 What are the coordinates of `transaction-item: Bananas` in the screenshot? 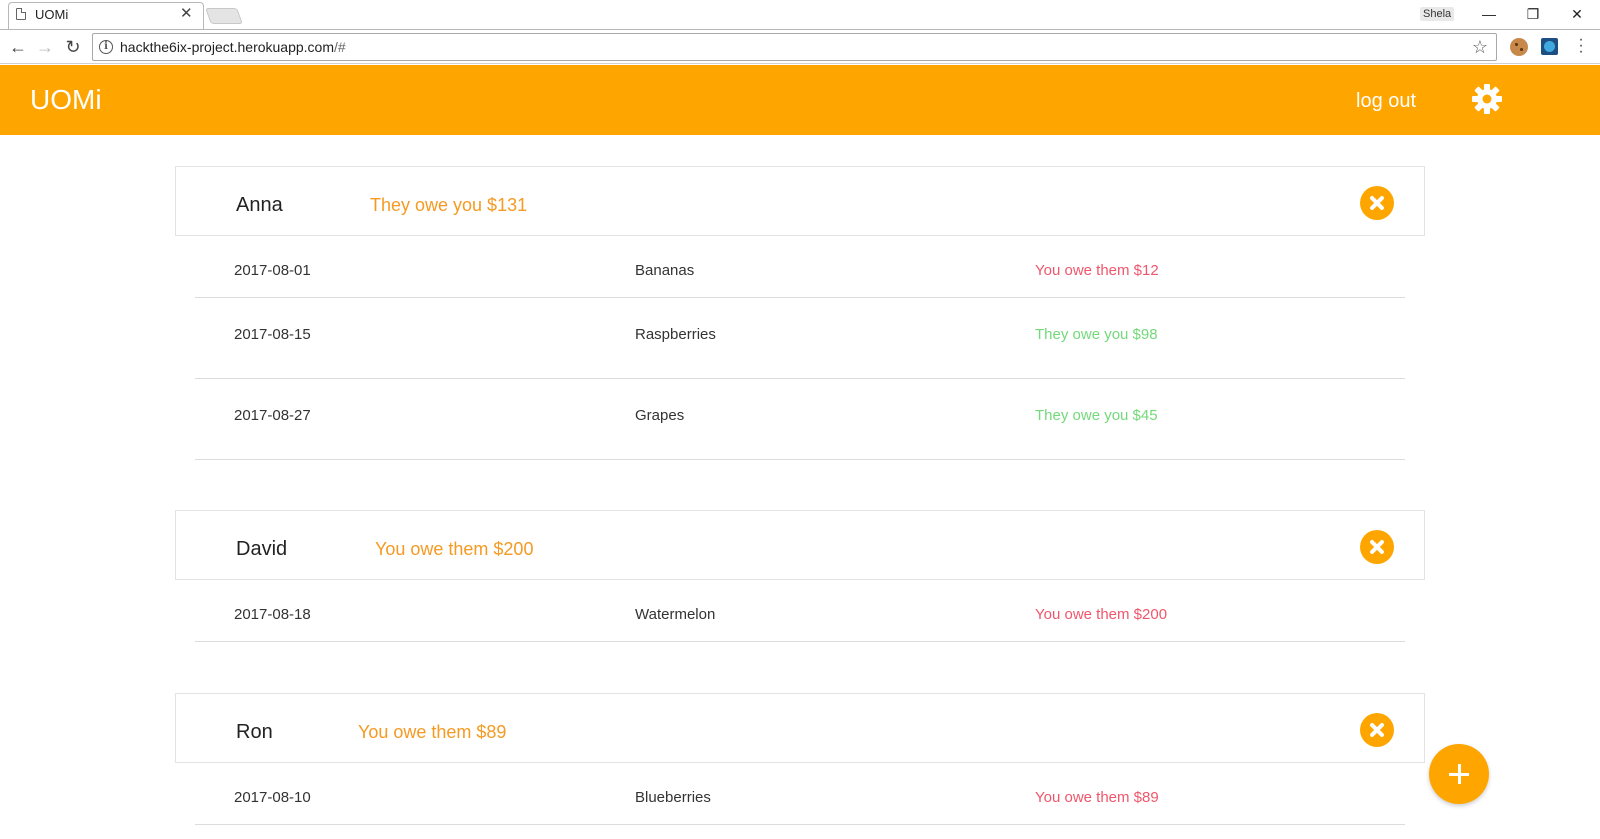 It's located at (665, 270).